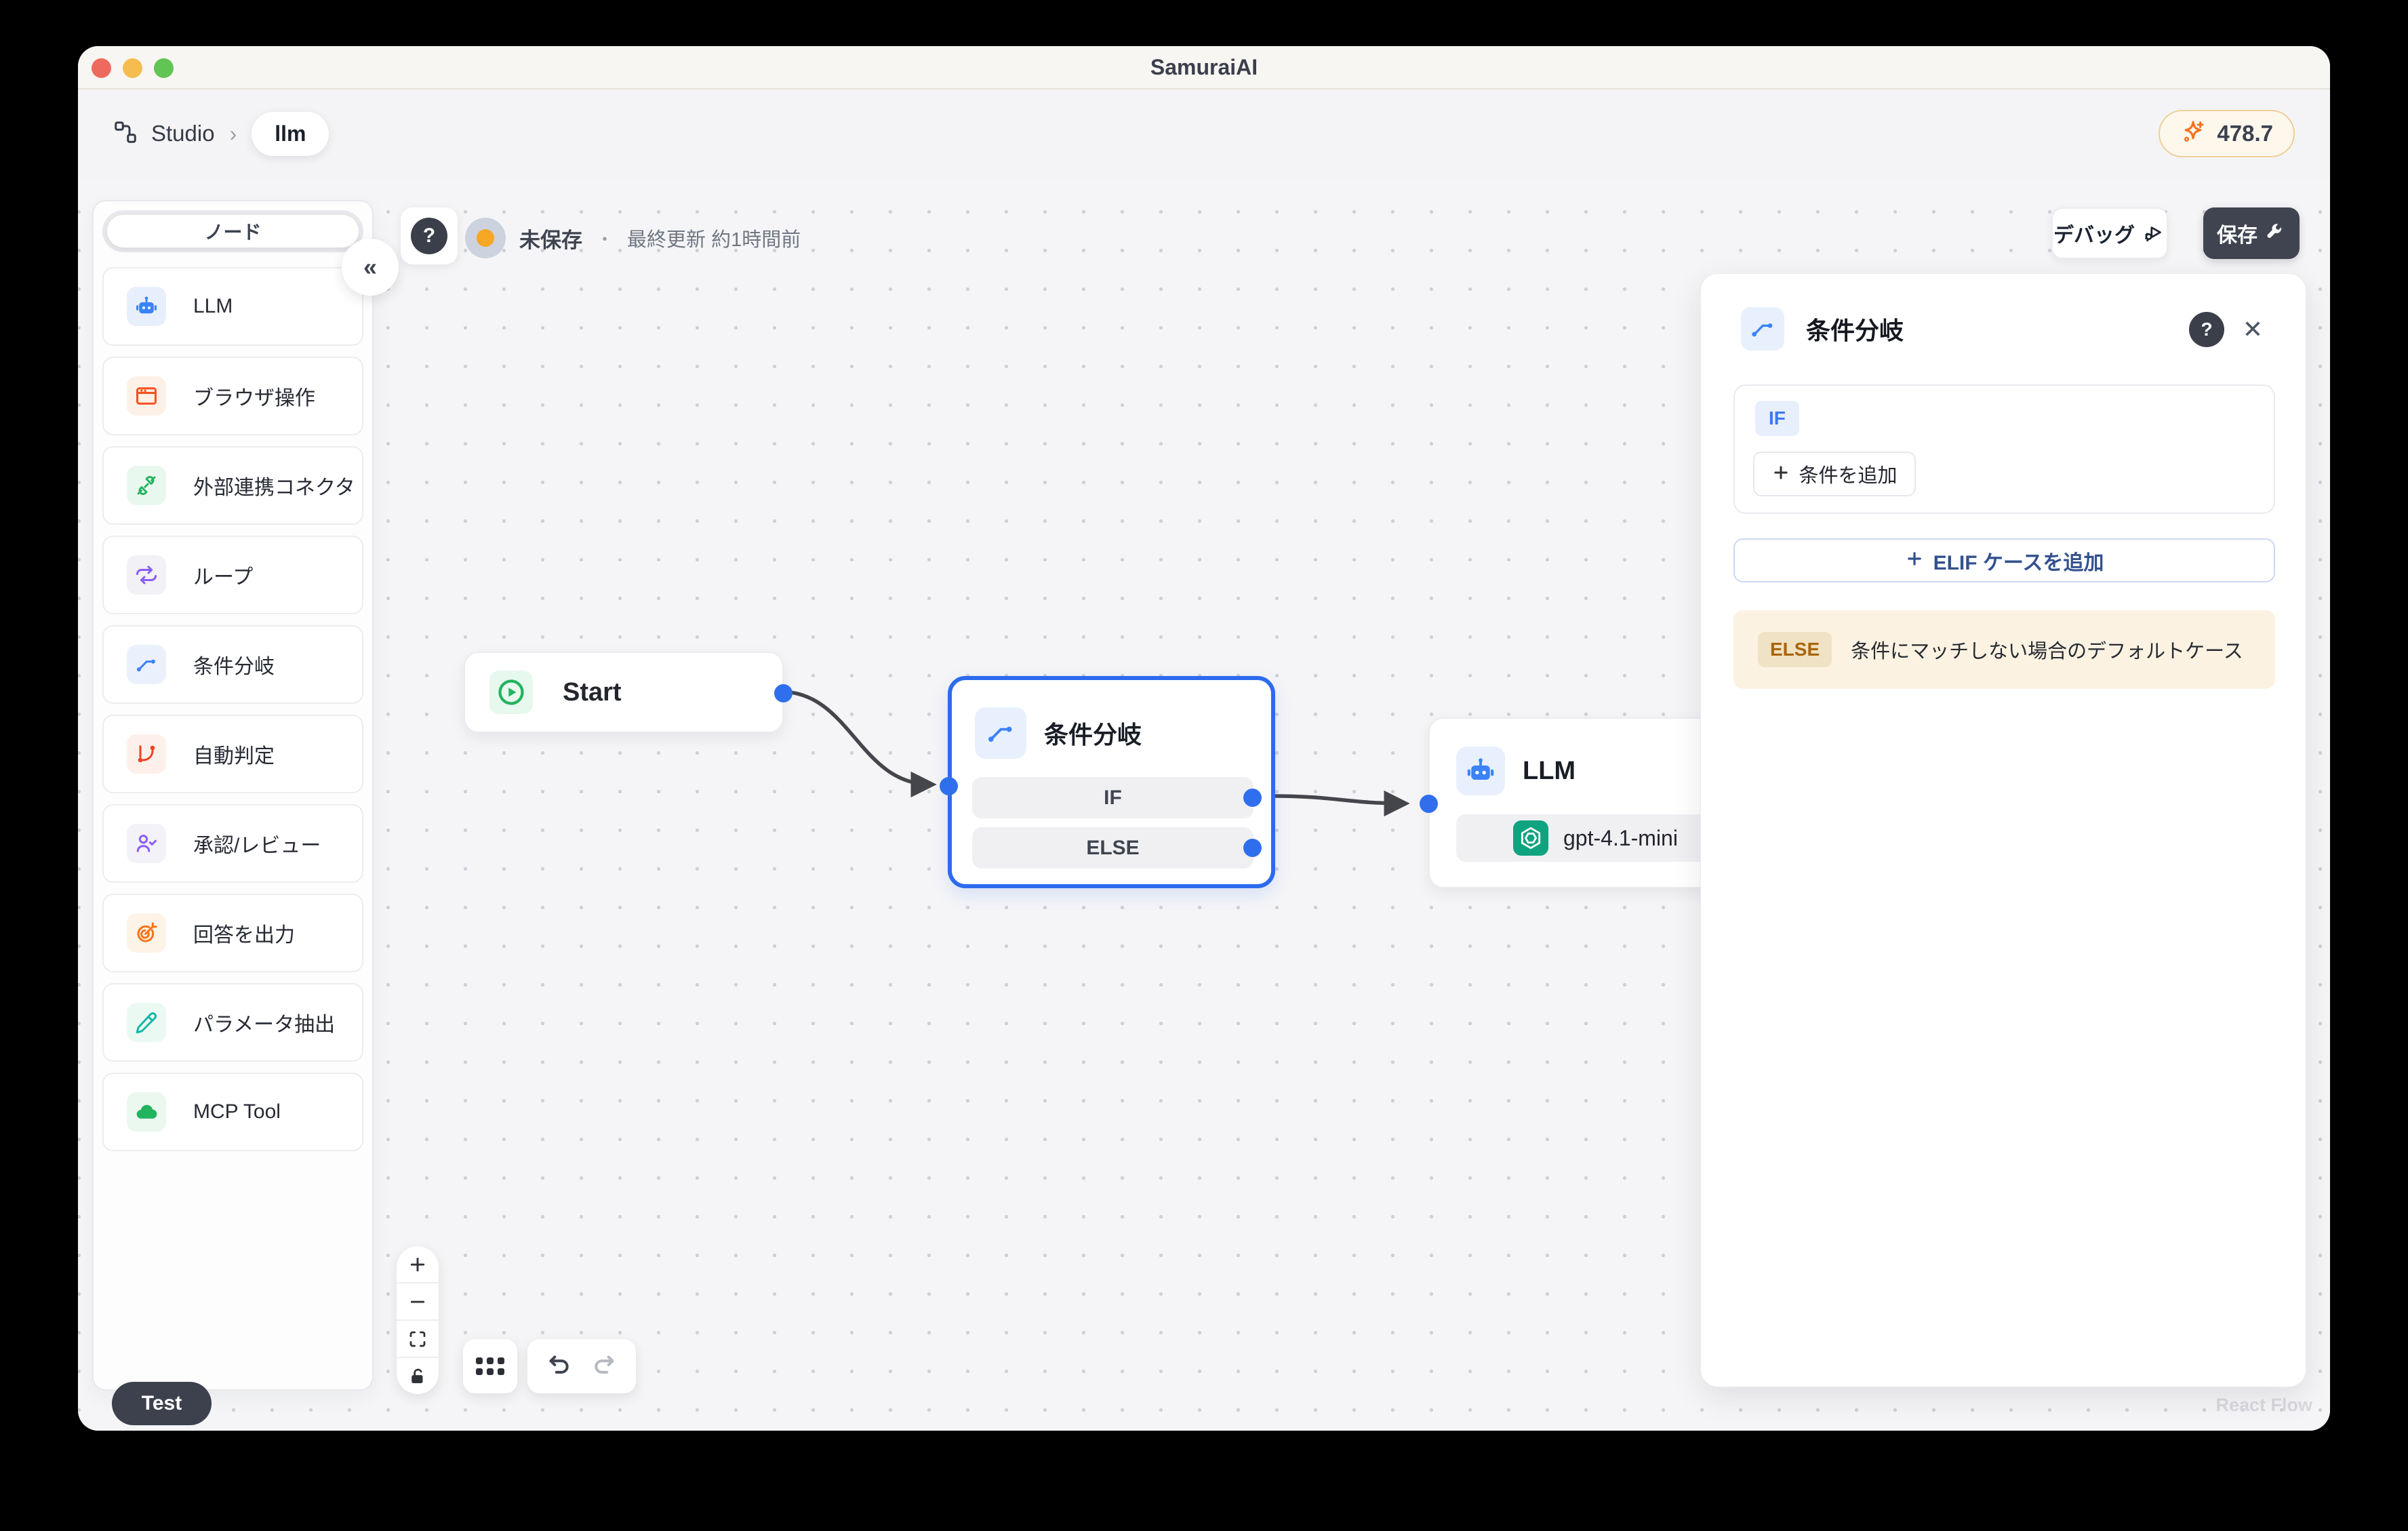 The height and width of the screenshot is (1531, 2408). I want to click on sidebar-collapse-button: «, so click(370, 267).